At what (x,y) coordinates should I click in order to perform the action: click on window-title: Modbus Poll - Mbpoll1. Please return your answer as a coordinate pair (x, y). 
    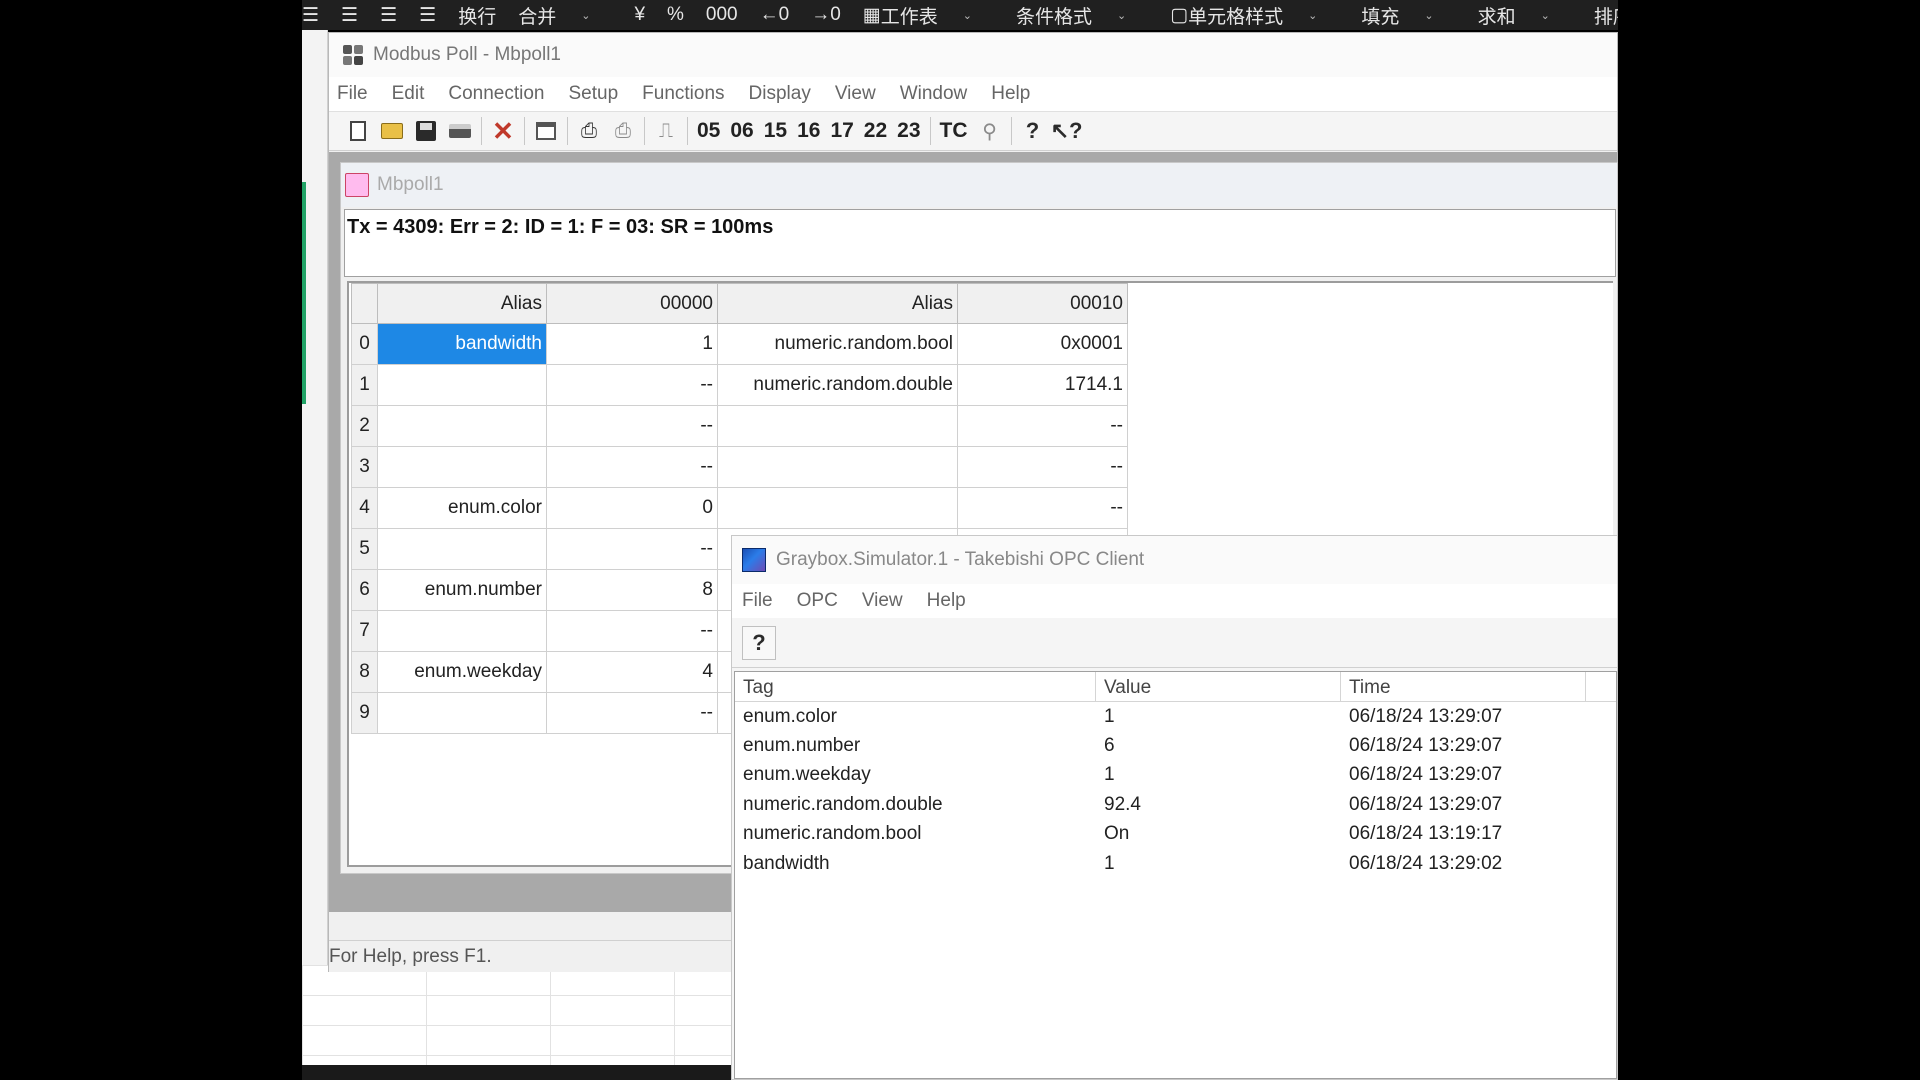
    Looking at the image, I should click on (467, 54).